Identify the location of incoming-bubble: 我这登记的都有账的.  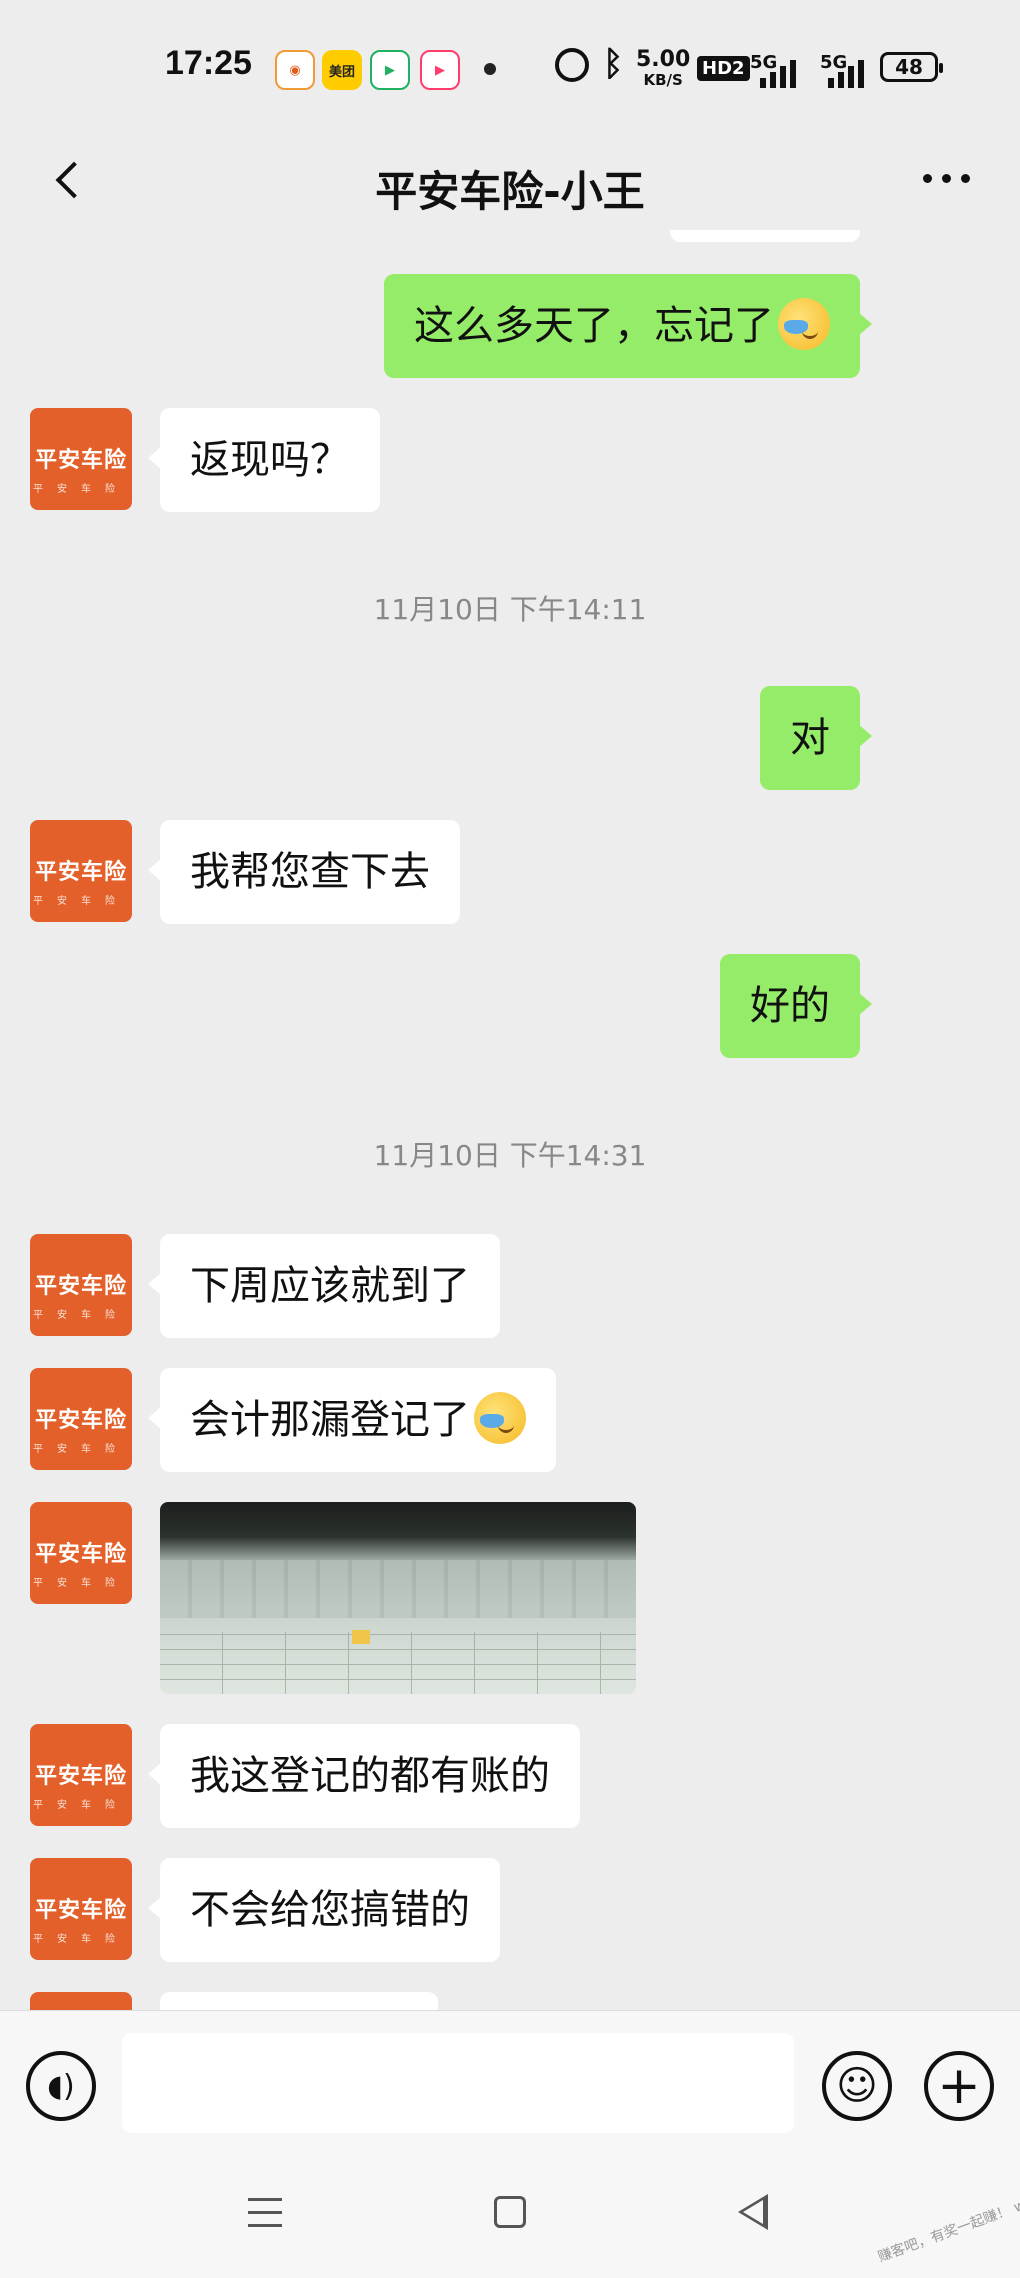
(364, 1776).